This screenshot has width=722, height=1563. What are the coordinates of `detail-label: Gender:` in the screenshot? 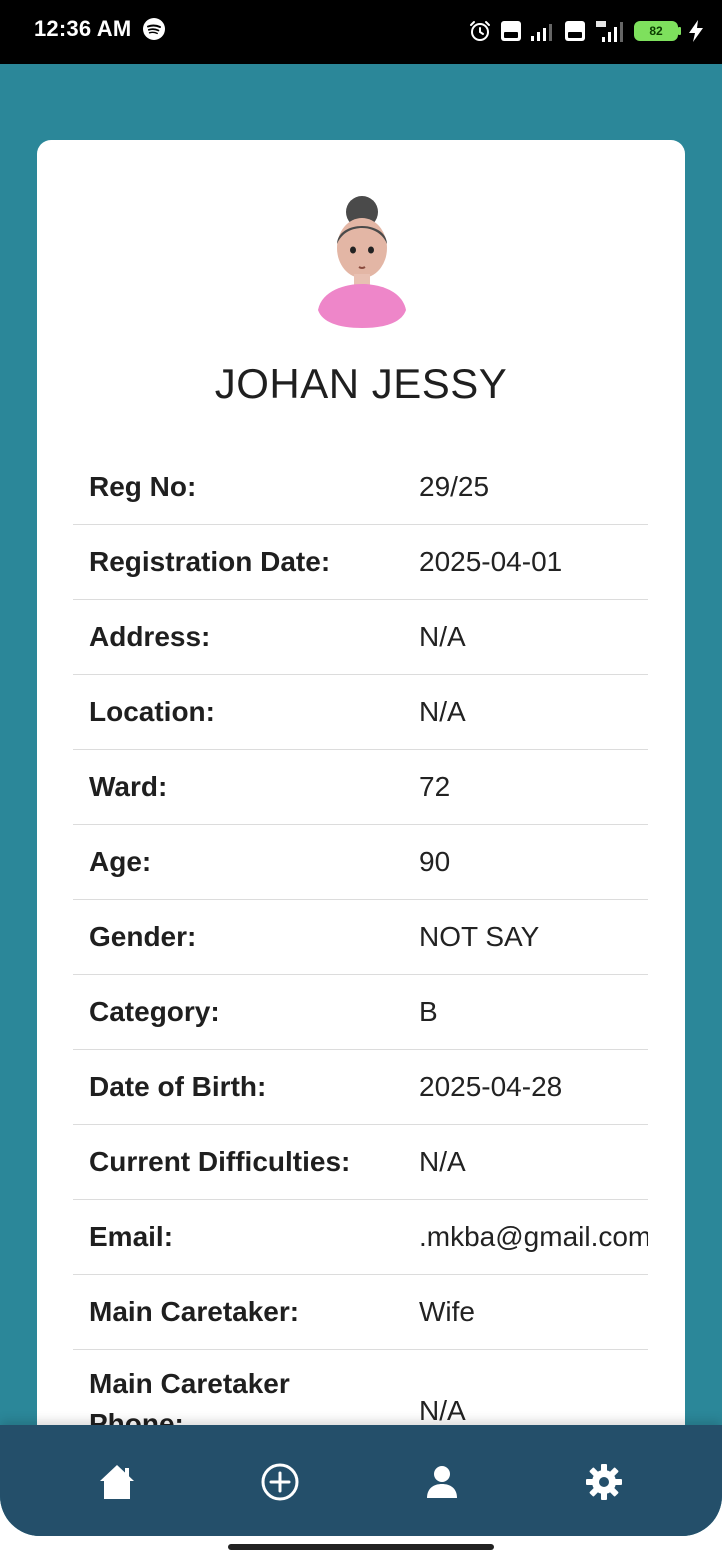 It's located at (143, 936).